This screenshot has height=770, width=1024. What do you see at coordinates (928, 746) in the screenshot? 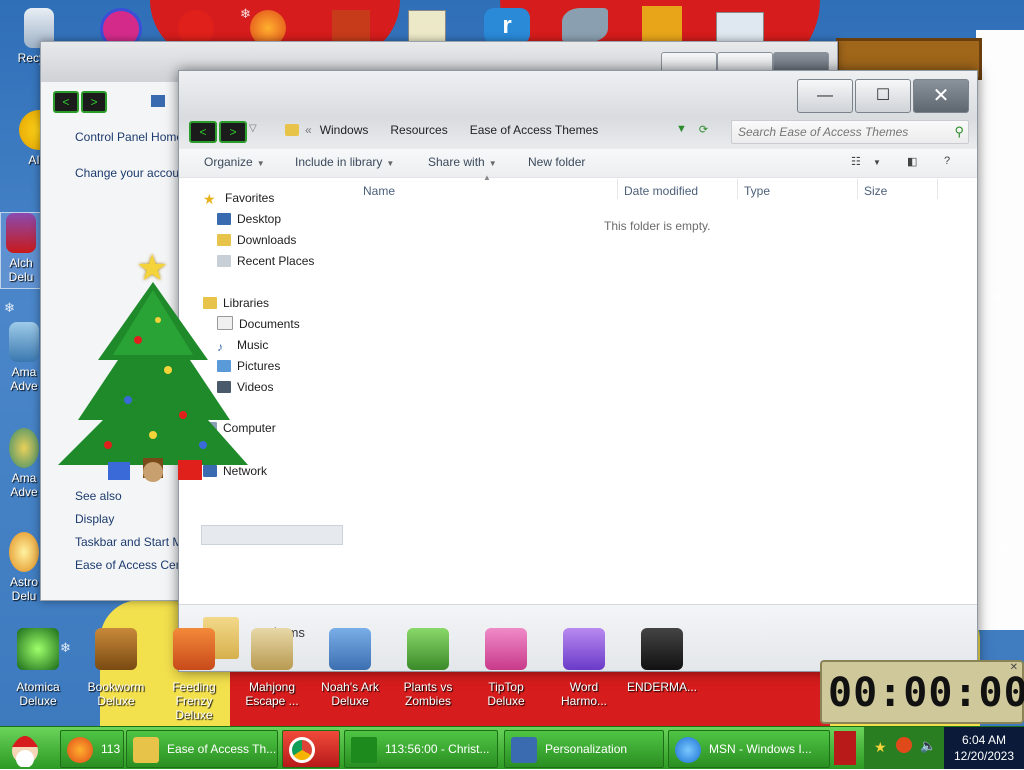
I see `volume-icon: 🔈` at bounding box center [928, 746].